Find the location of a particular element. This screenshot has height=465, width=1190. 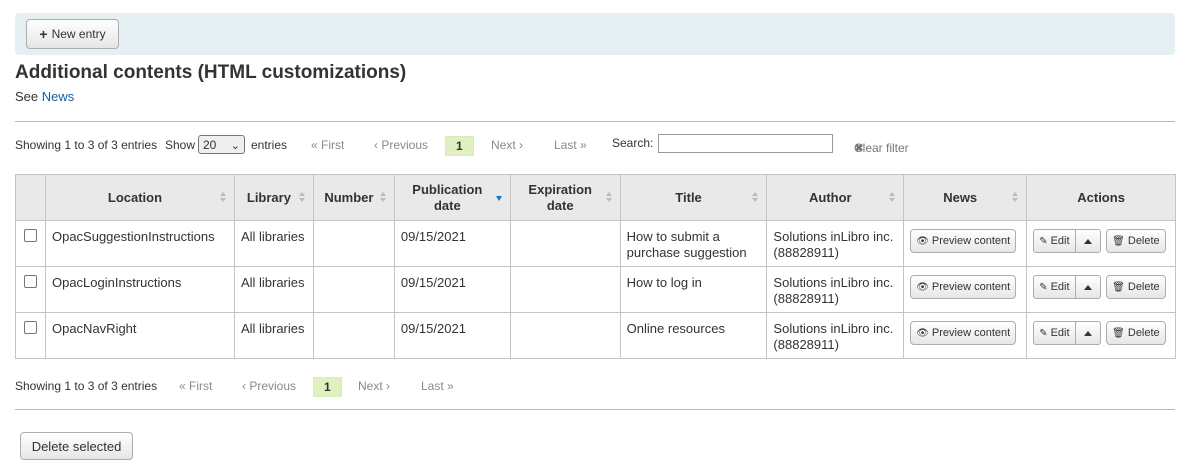

page-length-select: 20 ⌄ is located at coordinates (221, 144).